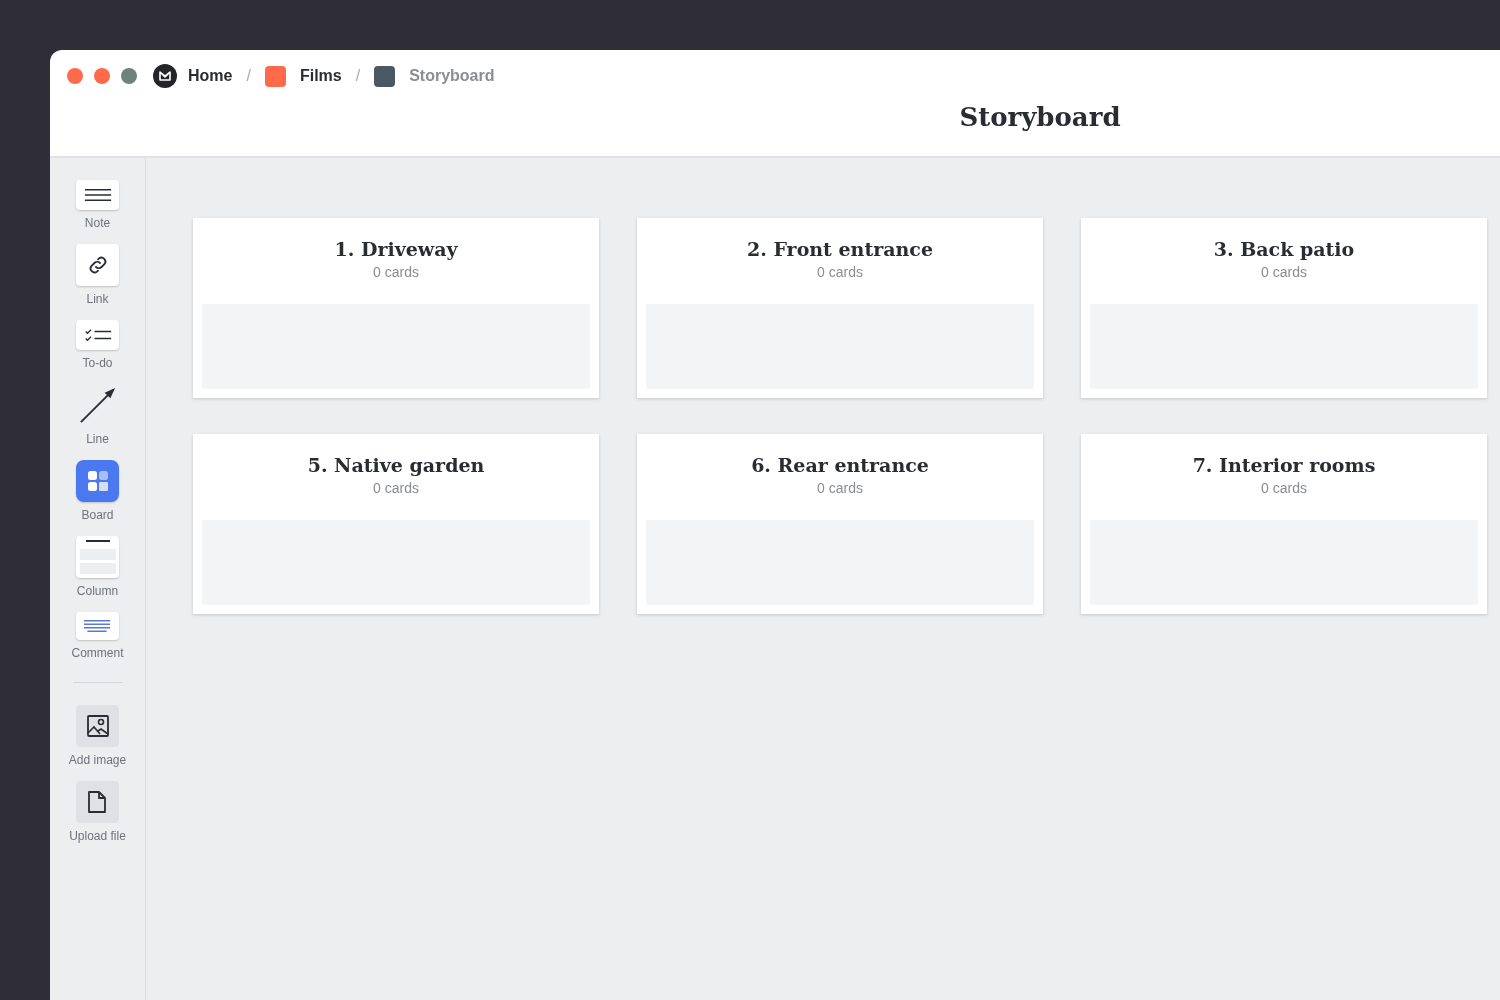 This screenshot has width=1500, height=1000. I want to click on board-title: 1. Driveway, so click(396, 249).